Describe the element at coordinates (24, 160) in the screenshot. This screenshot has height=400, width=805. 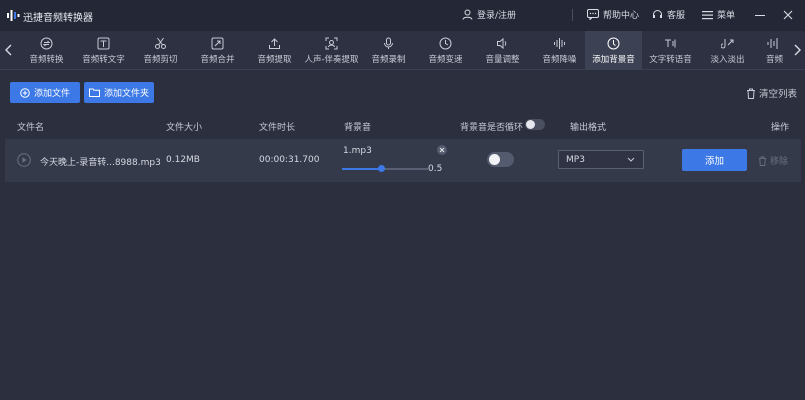
I see `play-icon` at that location.